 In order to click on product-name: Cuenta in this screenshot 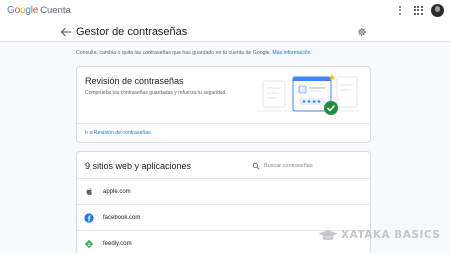, I will do `click(55, 10)`.